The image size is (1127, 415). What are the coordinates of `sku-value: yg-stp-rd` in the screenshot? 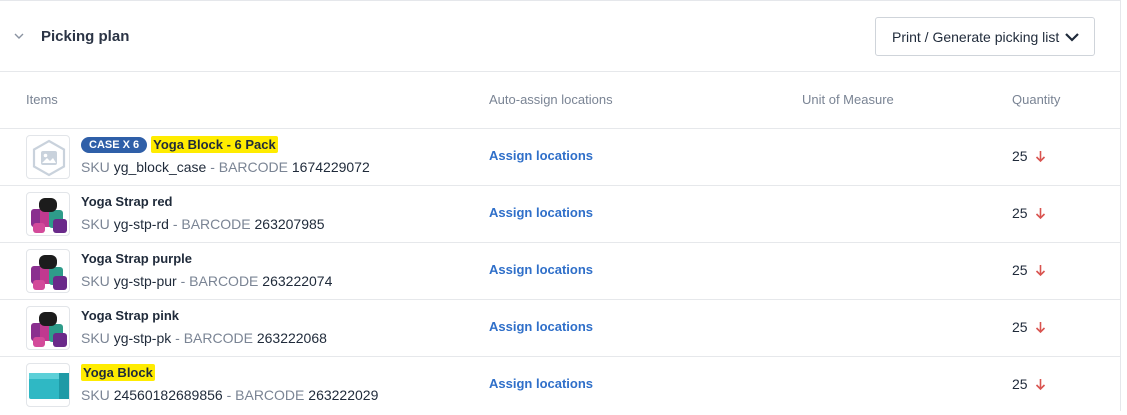 It's located at (141, 224).